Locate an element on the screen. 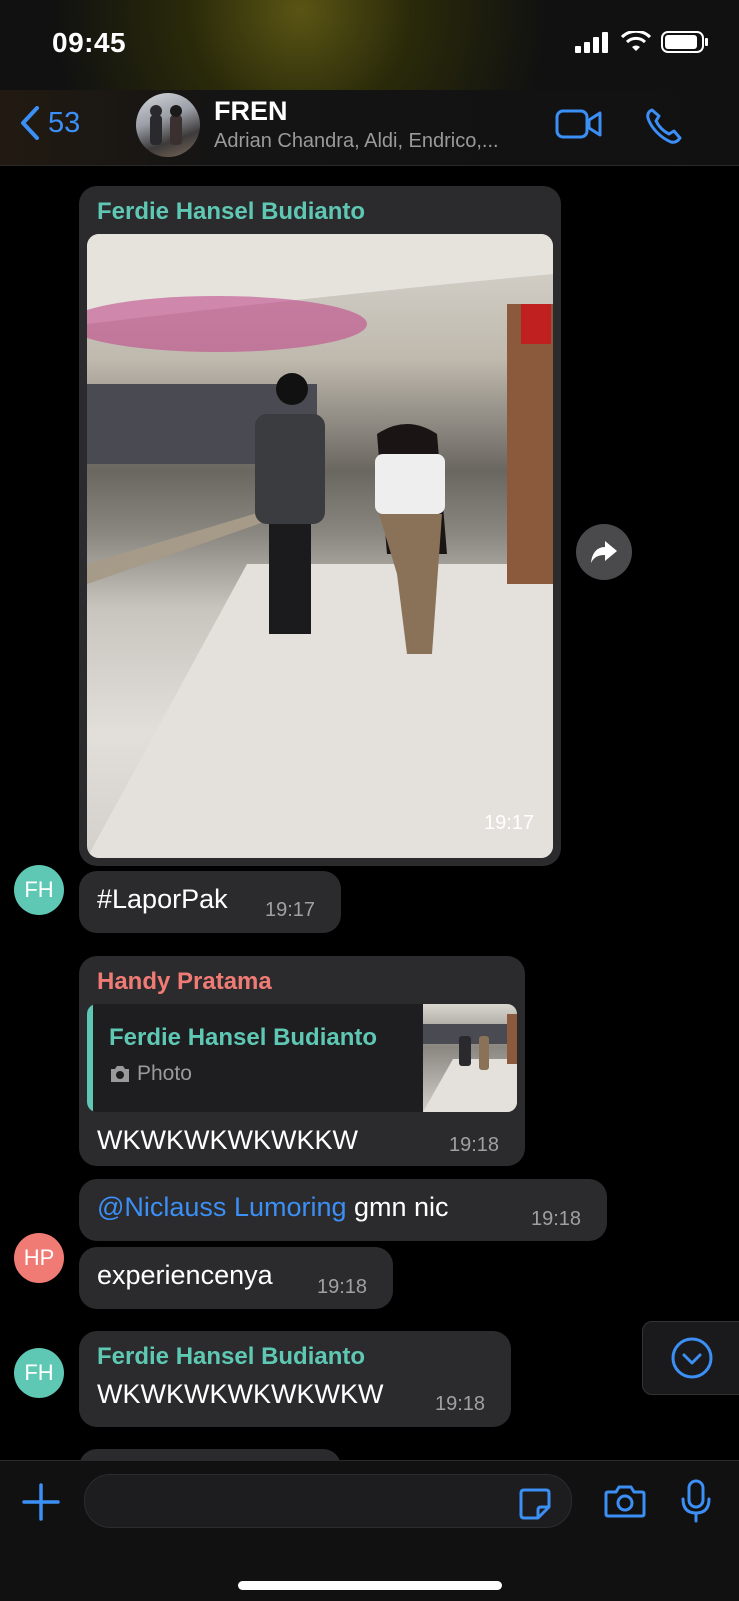 The height and width of the screenshot is (1601, 739). back-button: 53 is located at coordinates (50, 123).